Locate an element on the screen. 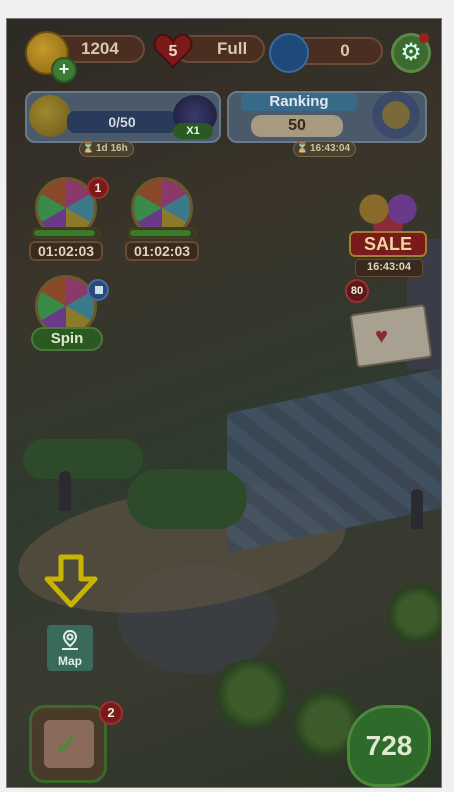 This screenshot has width=454, height=792. check-icon: ✓ is located at coordinates (67, 745).